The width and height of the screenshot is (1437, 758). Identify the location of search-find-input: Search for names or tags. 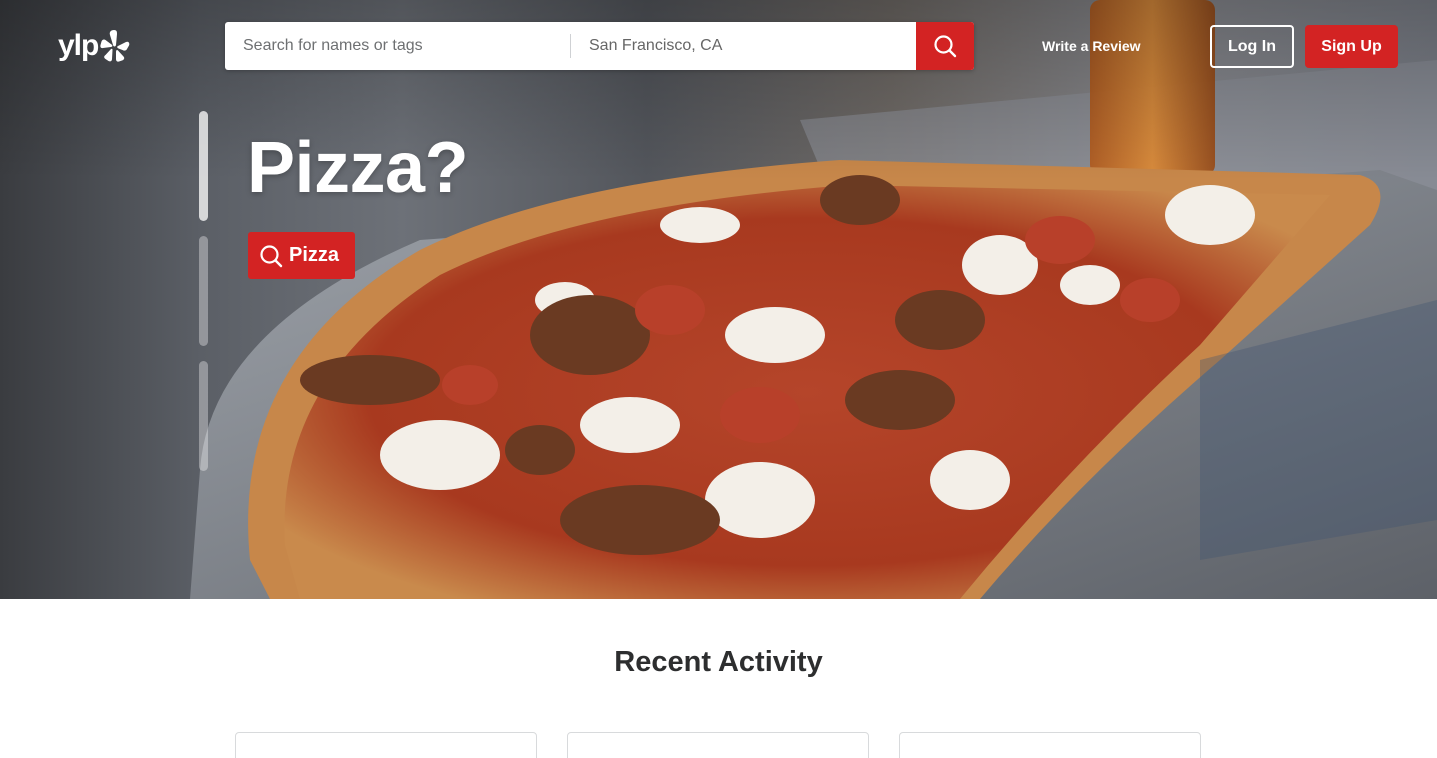
(398, 46).